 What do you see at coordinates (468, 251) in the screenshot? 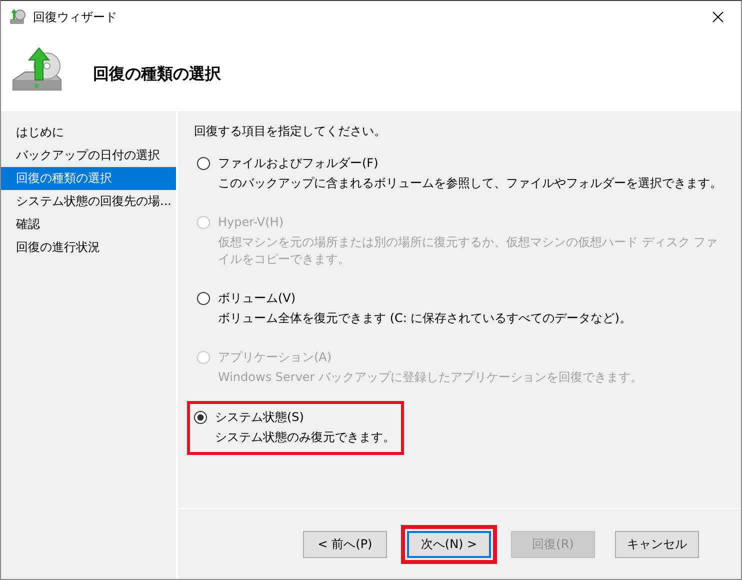
I see `option-description: 仮想マシンを元の場所または別の場所に復元するか、仮想マシンの仮想ハード ディスク ファイルをコピーできます。` at bounding box center [468, 251].